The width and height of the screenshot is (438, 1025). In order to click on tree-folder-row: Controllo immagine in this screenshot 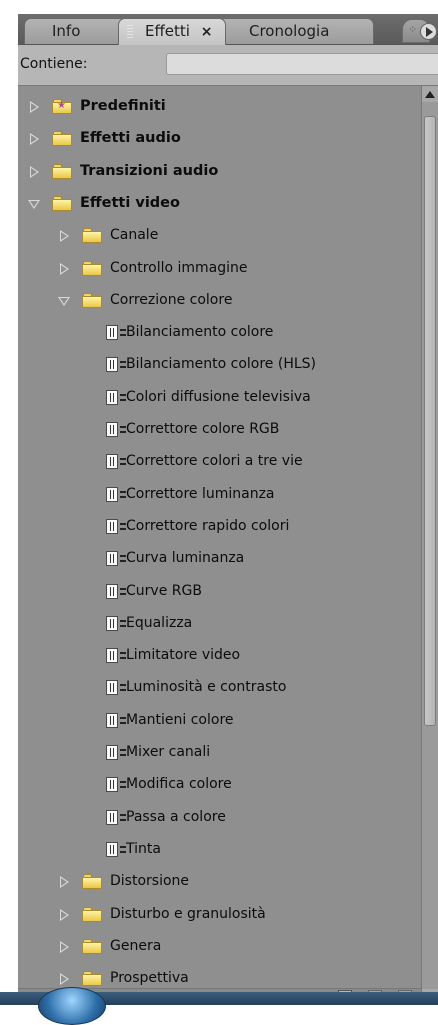, I will do `click(219, 269)`.